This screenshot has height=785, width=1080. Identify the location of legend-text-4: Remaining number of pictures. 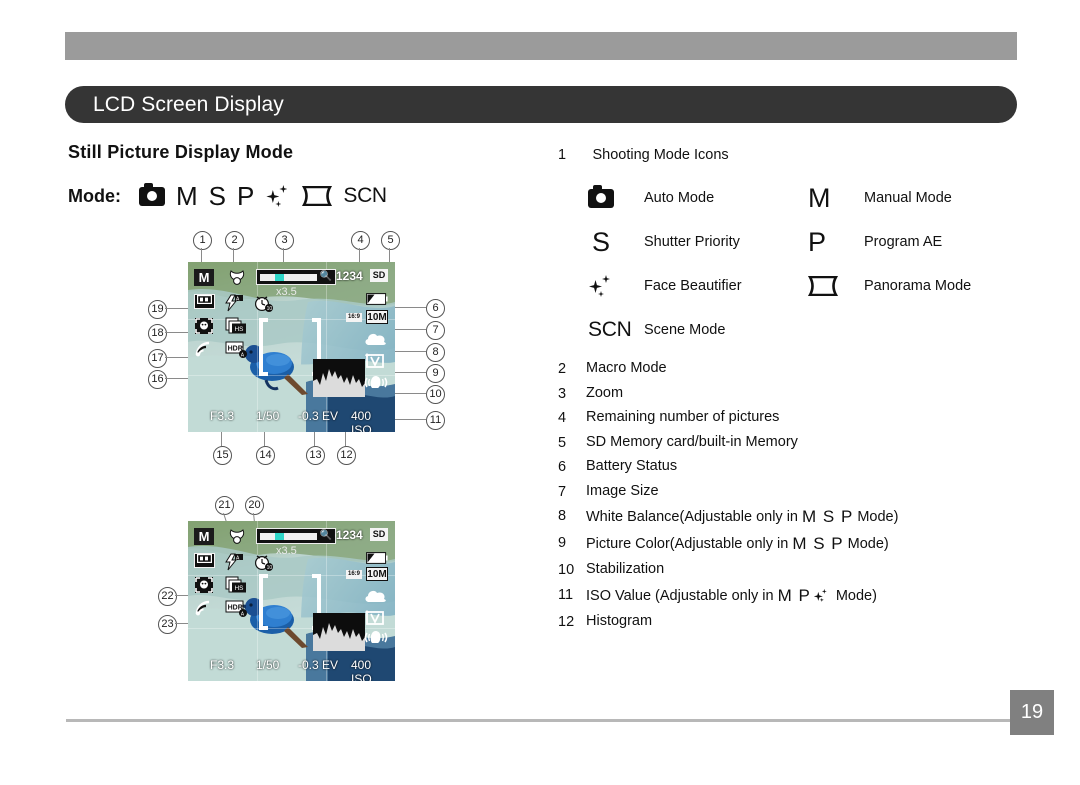
(683, 417).